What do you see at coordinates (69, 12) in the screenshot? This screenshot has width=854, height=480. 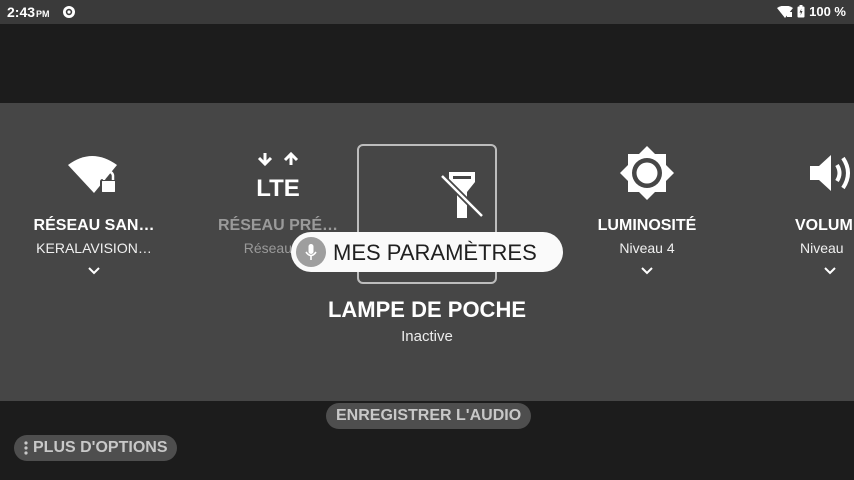 I see `settings-app-icon` at bounding box center [69, 12].